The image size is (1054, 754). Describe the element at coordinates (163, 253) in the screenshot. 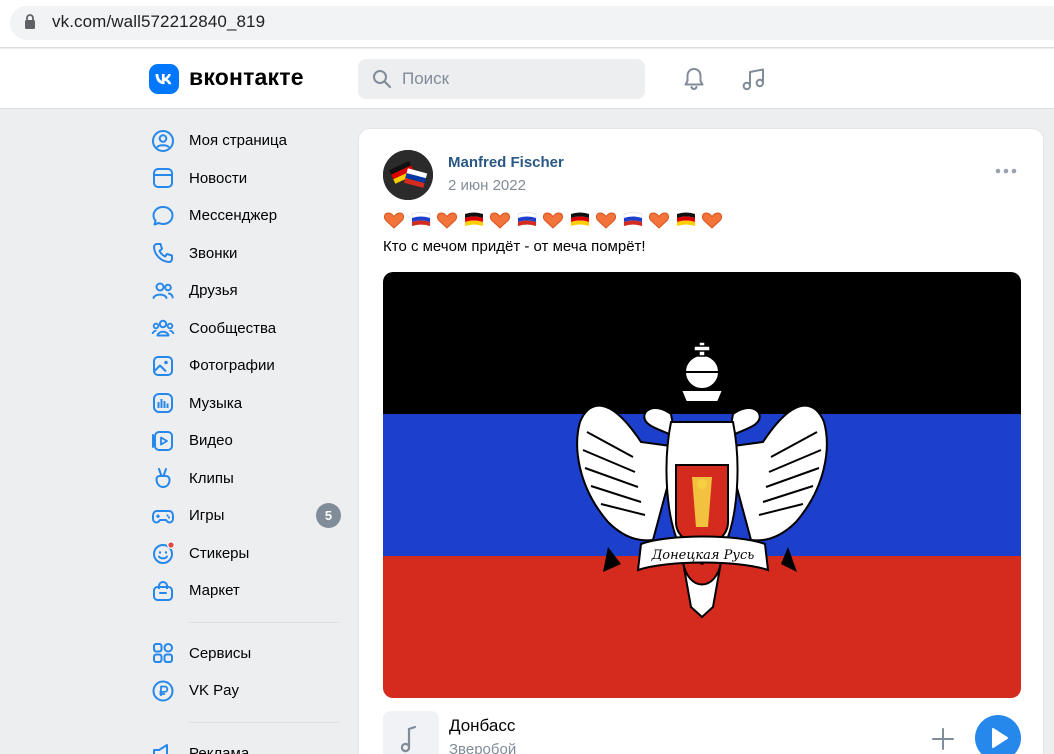

I see `phone-icon` at that location.